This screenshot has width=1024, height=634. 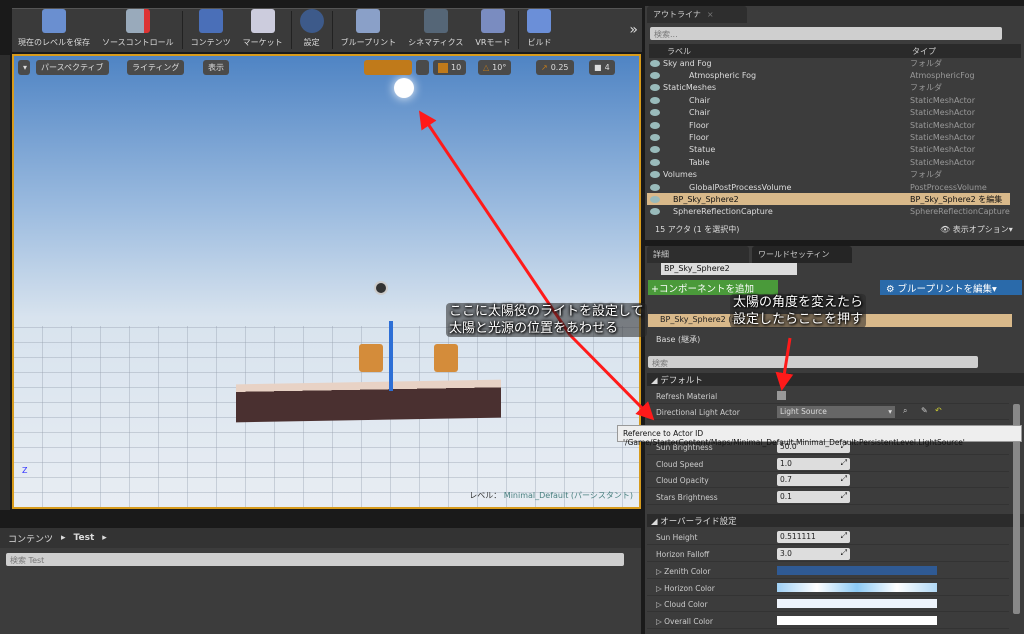 I want to click on arrow-to-light-actor, so click(x=611, y=377).